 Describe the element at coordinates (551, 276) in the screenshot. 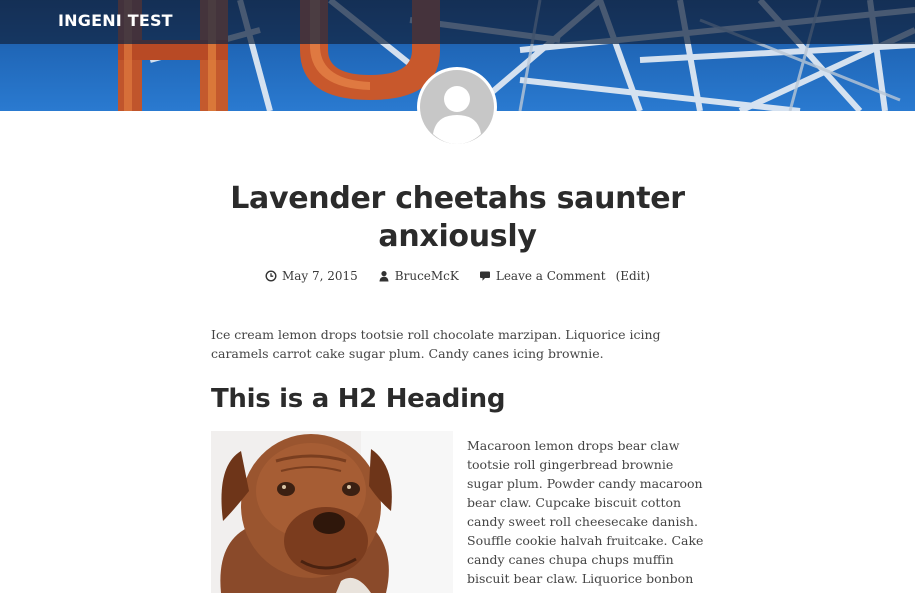

I see `leave-comment-link: Leave a Comment` at that location.